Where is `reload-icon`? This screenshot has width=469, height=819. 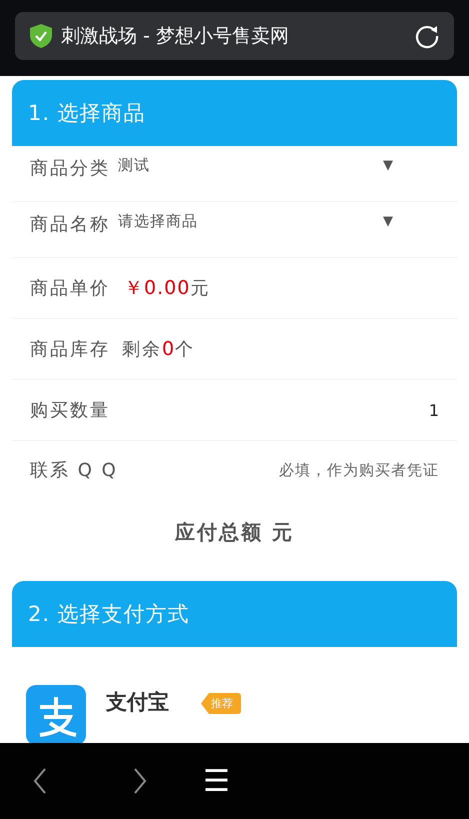 reload-icon is located at coordinates (427, 36).